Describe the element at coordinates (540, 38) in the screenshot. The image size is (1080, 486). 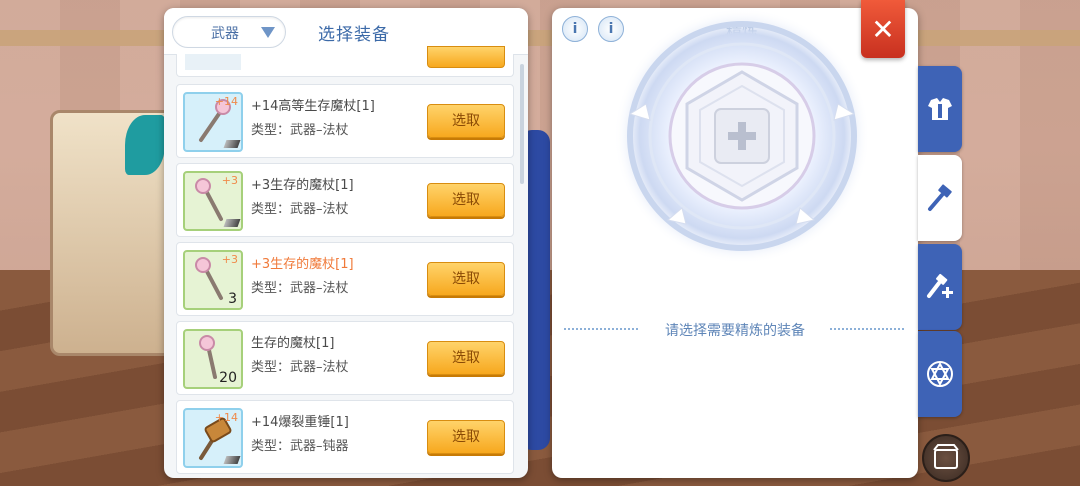
I see `background-rail` at that location.